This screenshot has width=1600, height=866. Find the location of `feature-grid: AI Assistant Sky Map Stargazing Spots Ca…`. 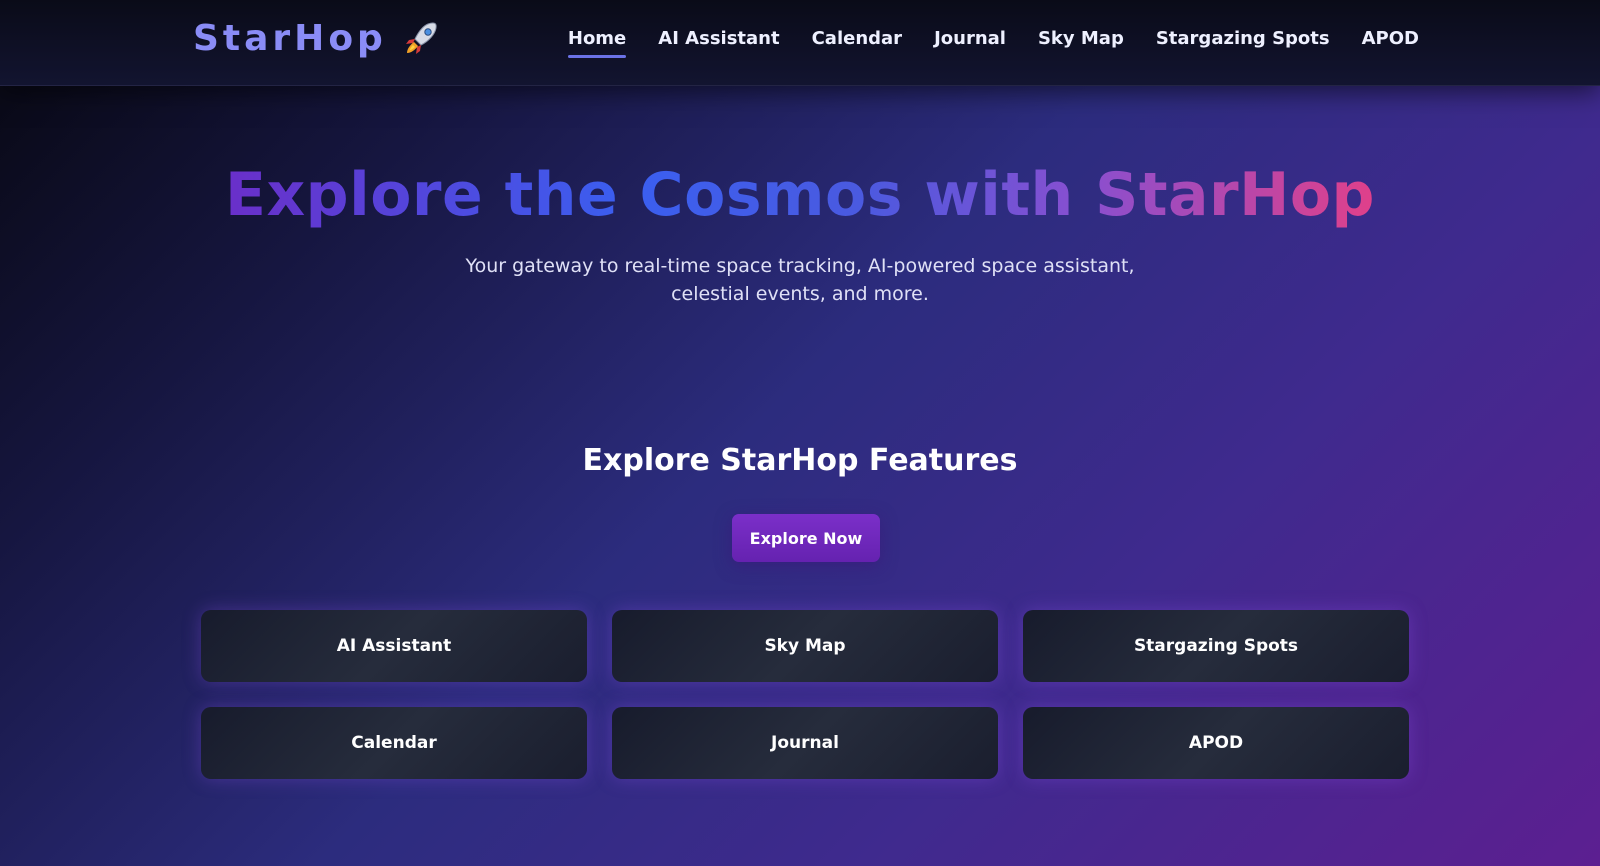

feature-grid: AI Assistant Sky Map Stargazing Spots Ca… is located at coordinates (805, 694).